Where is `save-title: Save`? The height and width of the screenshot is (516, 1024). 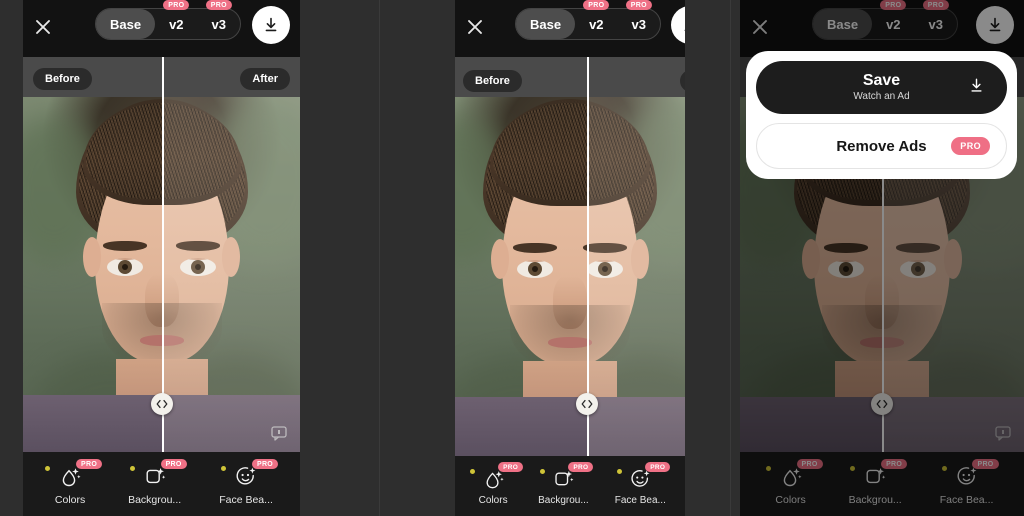
save-title: Save is located at coordinates (881, 80).